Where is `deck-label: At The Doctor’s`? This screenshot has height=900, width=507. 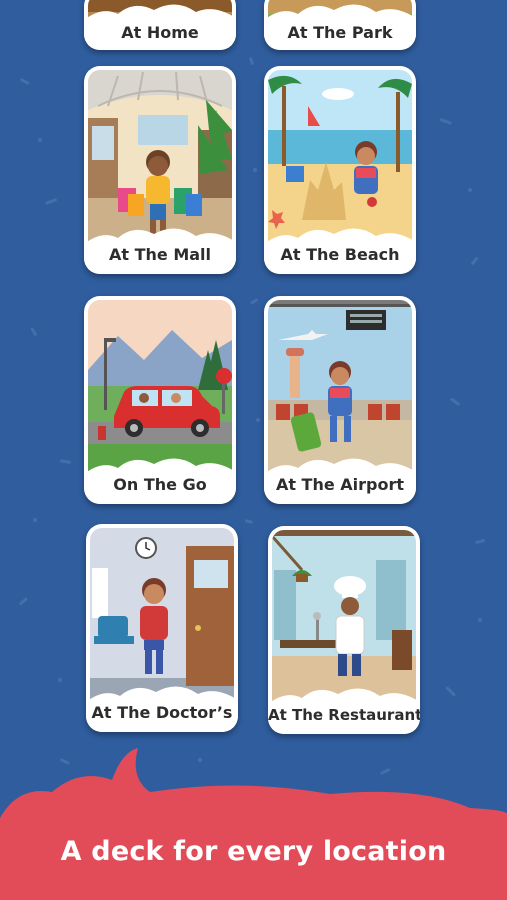
deck-label: At The Doctor’s is located at coordinates (162, 712).